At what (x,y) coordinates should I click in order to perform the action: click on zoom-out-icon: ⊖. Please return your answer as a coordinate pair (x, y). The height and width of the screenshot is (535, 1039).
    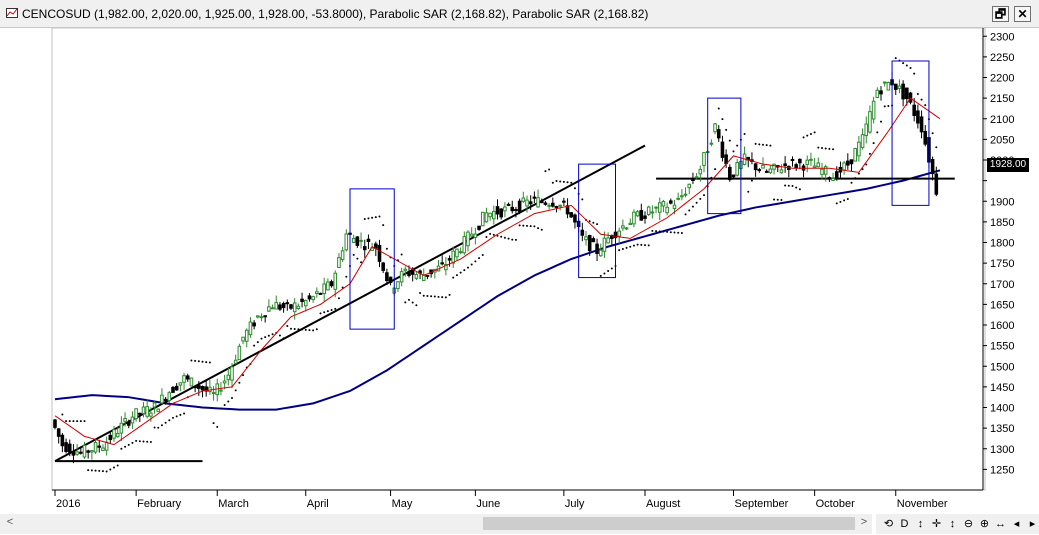
    Looking at the image, I should click on (968, 524).